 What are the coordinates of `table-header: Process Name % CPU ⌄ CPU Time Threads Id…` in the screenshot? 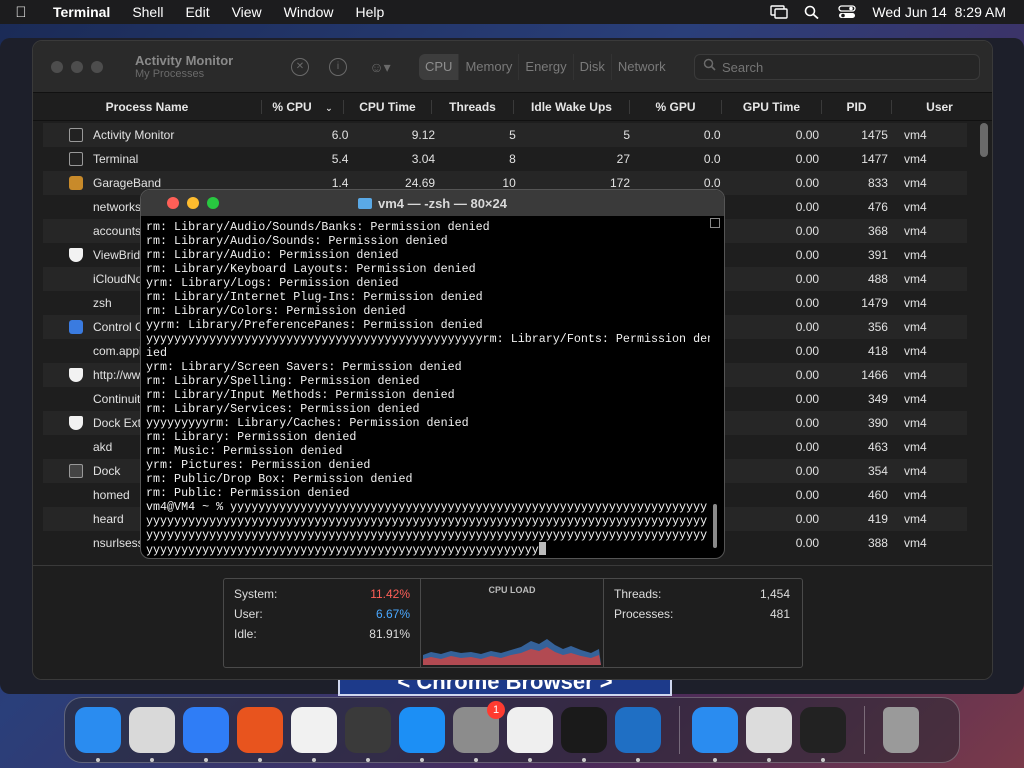 It's located at (512, 107).